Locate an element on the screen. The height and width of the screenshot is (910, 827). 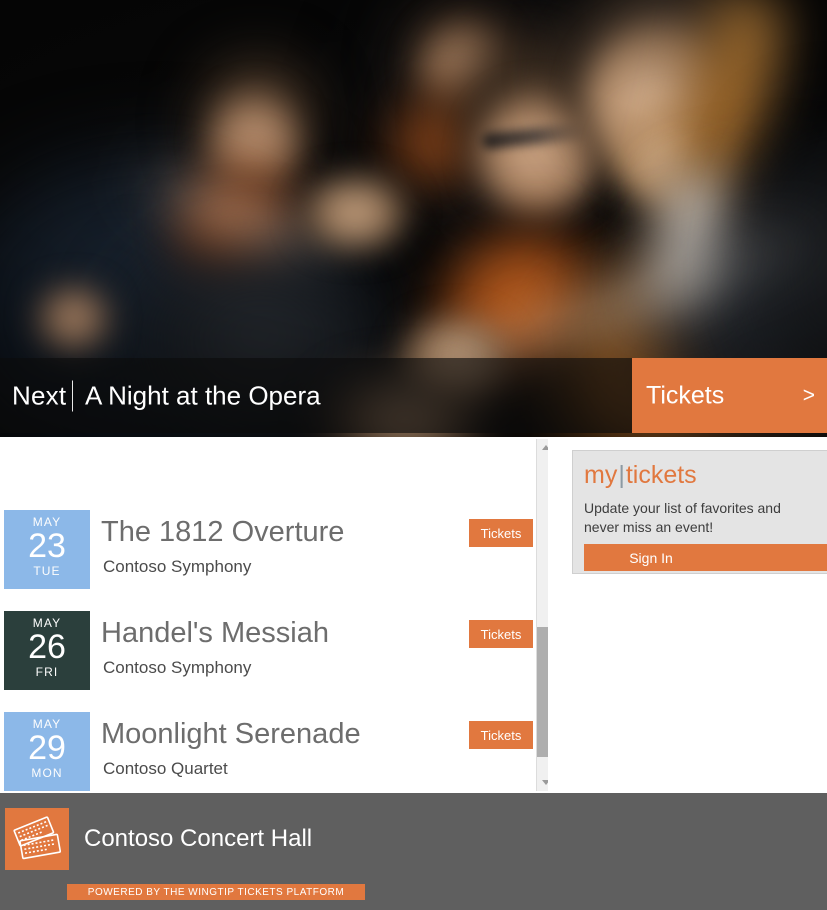
date-day: 23 is located at coordinates (47, 546).